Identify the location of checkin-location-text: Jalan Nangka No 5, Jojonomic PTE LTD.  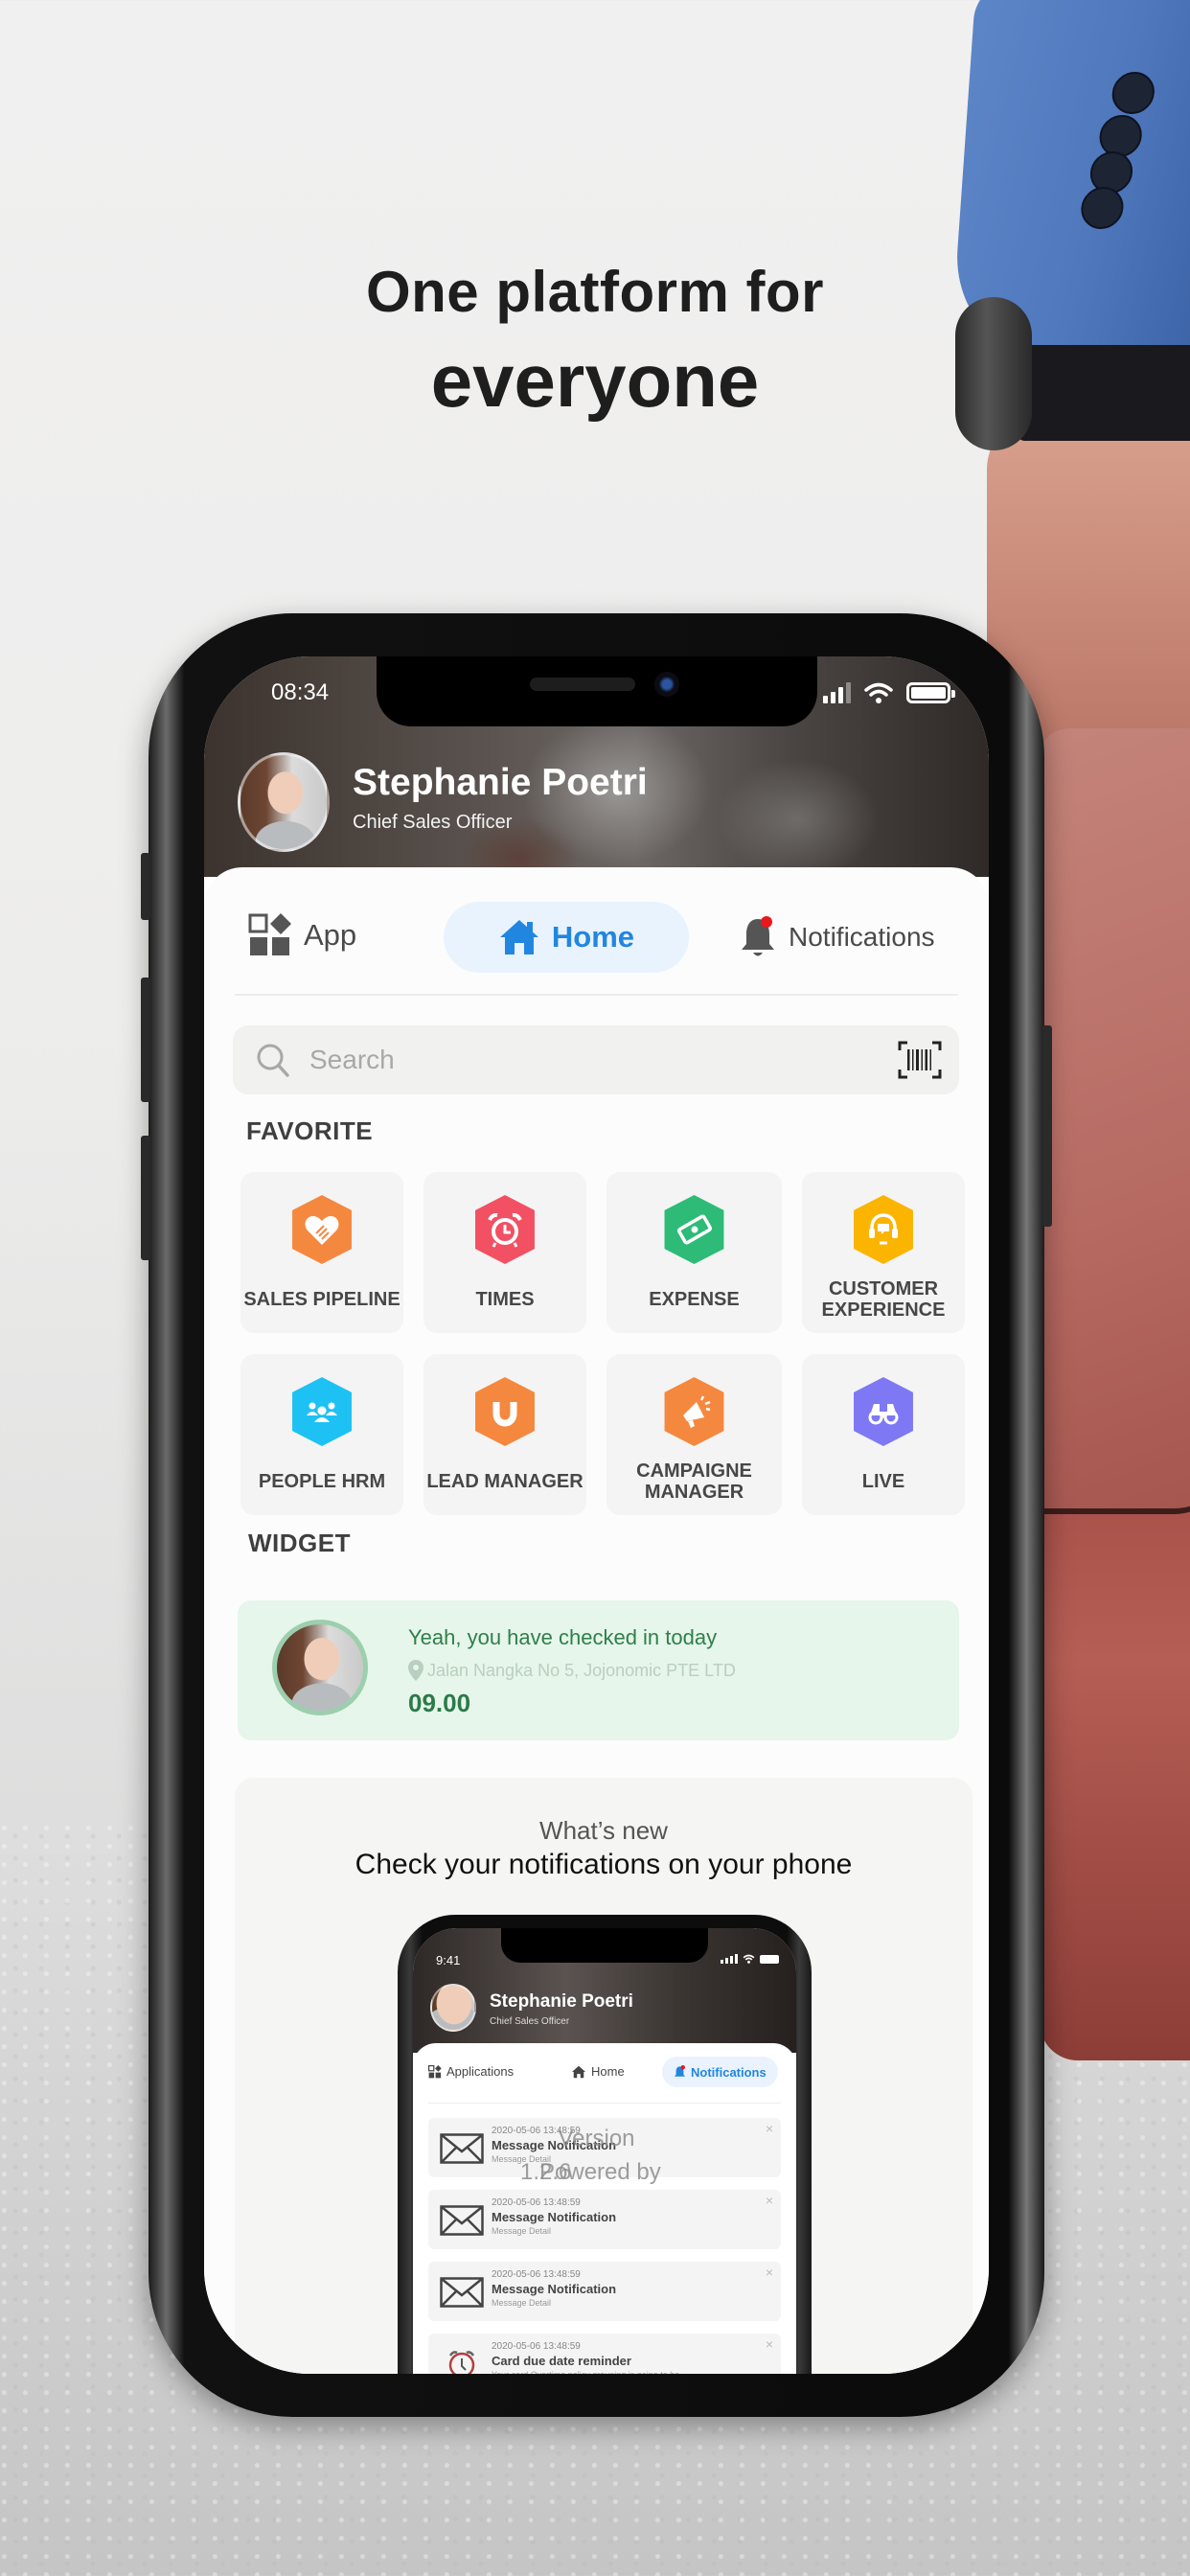
(581, 1670).